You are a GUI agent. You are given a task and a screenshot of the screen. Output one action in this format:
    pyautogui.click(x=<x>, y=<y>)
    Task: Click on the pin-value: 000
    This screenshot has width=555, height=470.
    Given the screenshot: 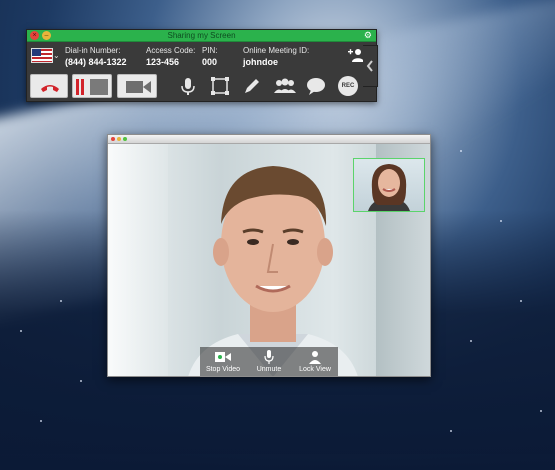 What is the action you would take?
    pyautogui.click(x=210, y=62)
    